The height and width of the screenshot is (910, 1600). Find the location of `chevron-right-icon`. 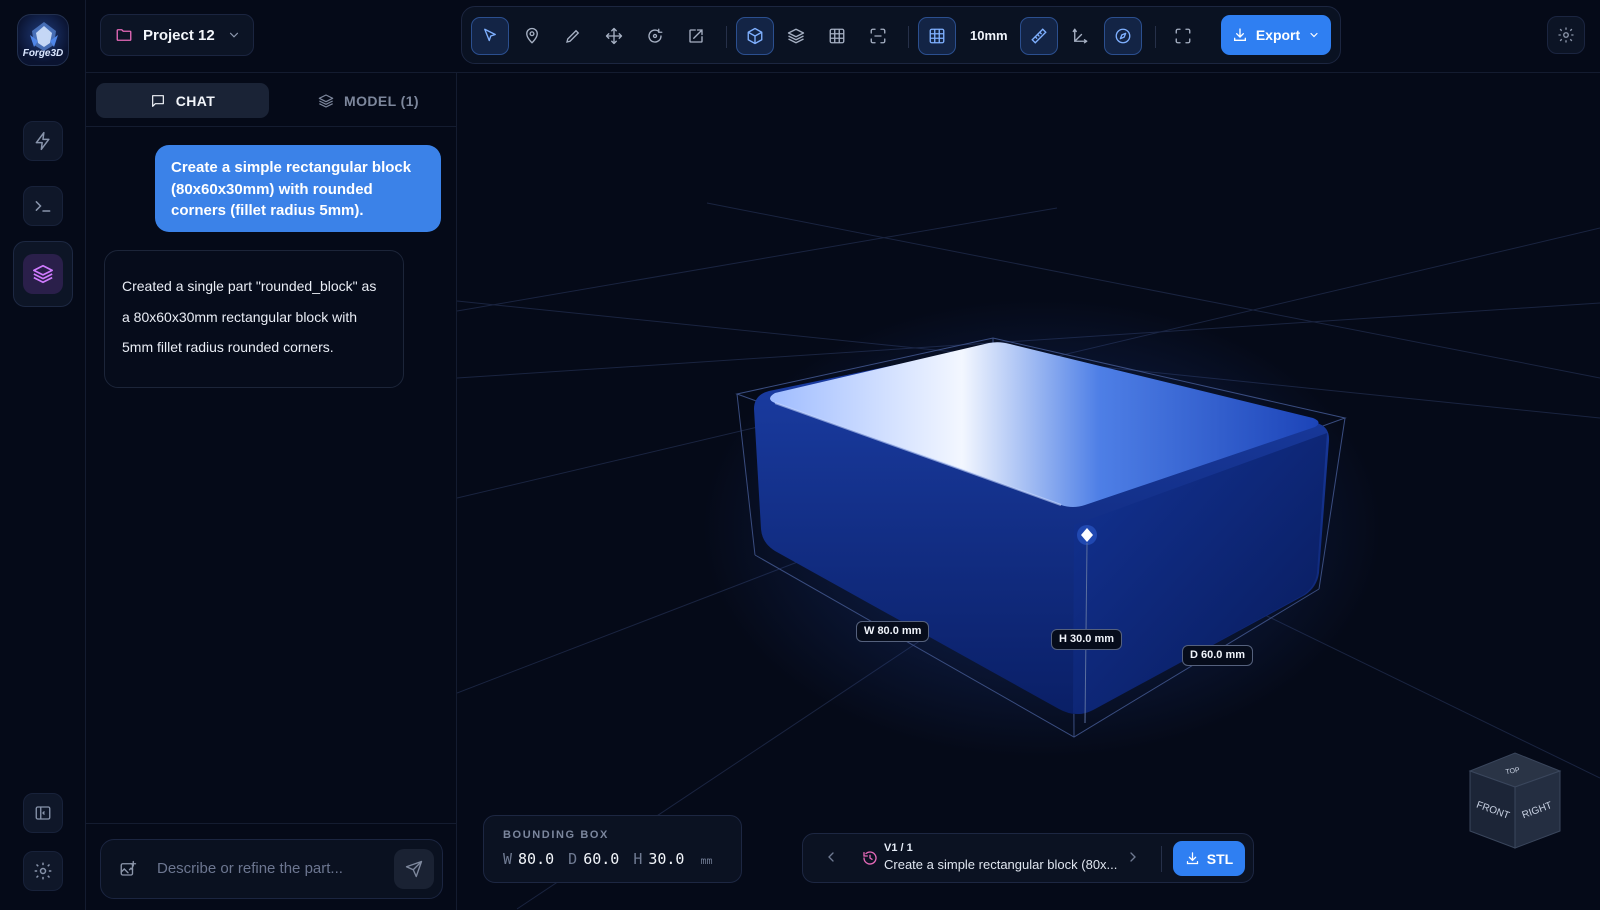

chevron-right-icon is located at coordinates (1133, 857).